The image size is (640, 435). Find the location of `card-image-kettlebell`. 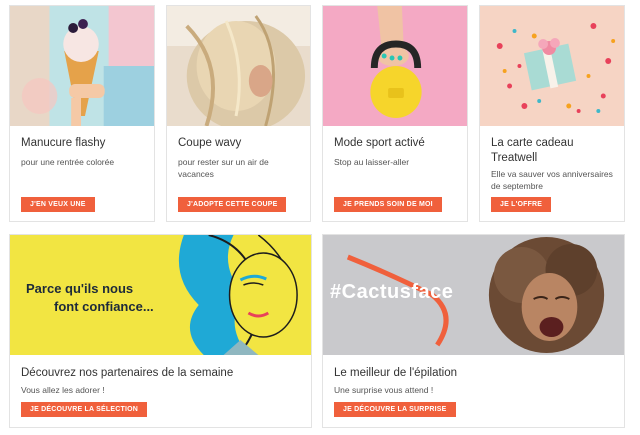

card-image-kettlebell is located at coordinates (395, 66).